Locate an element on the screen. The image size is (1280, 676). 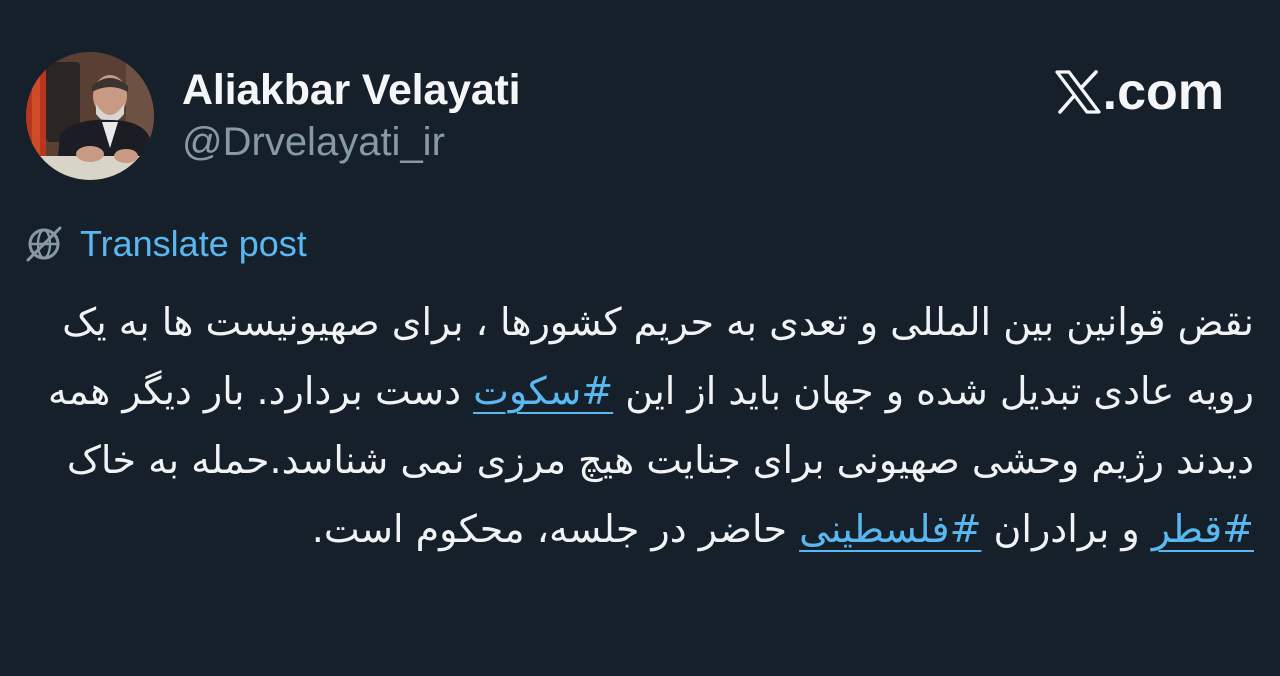
post-text-segment: حاضر در جلسه، محکوم است. is located at coordinates (555, 529).